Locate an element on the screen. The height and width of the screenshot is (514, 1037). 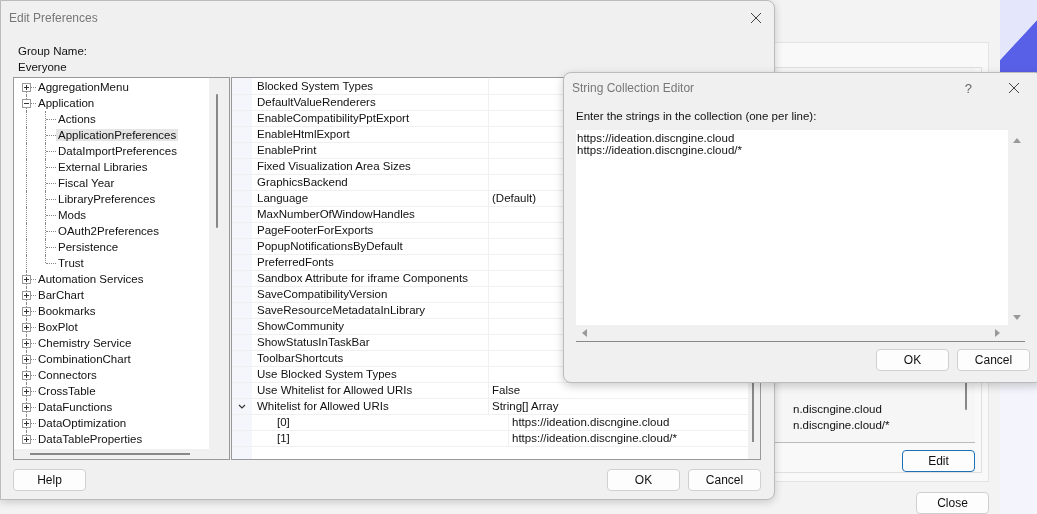
property-name: PopupNotificationsByDefault is located at coordinates (330, 246).